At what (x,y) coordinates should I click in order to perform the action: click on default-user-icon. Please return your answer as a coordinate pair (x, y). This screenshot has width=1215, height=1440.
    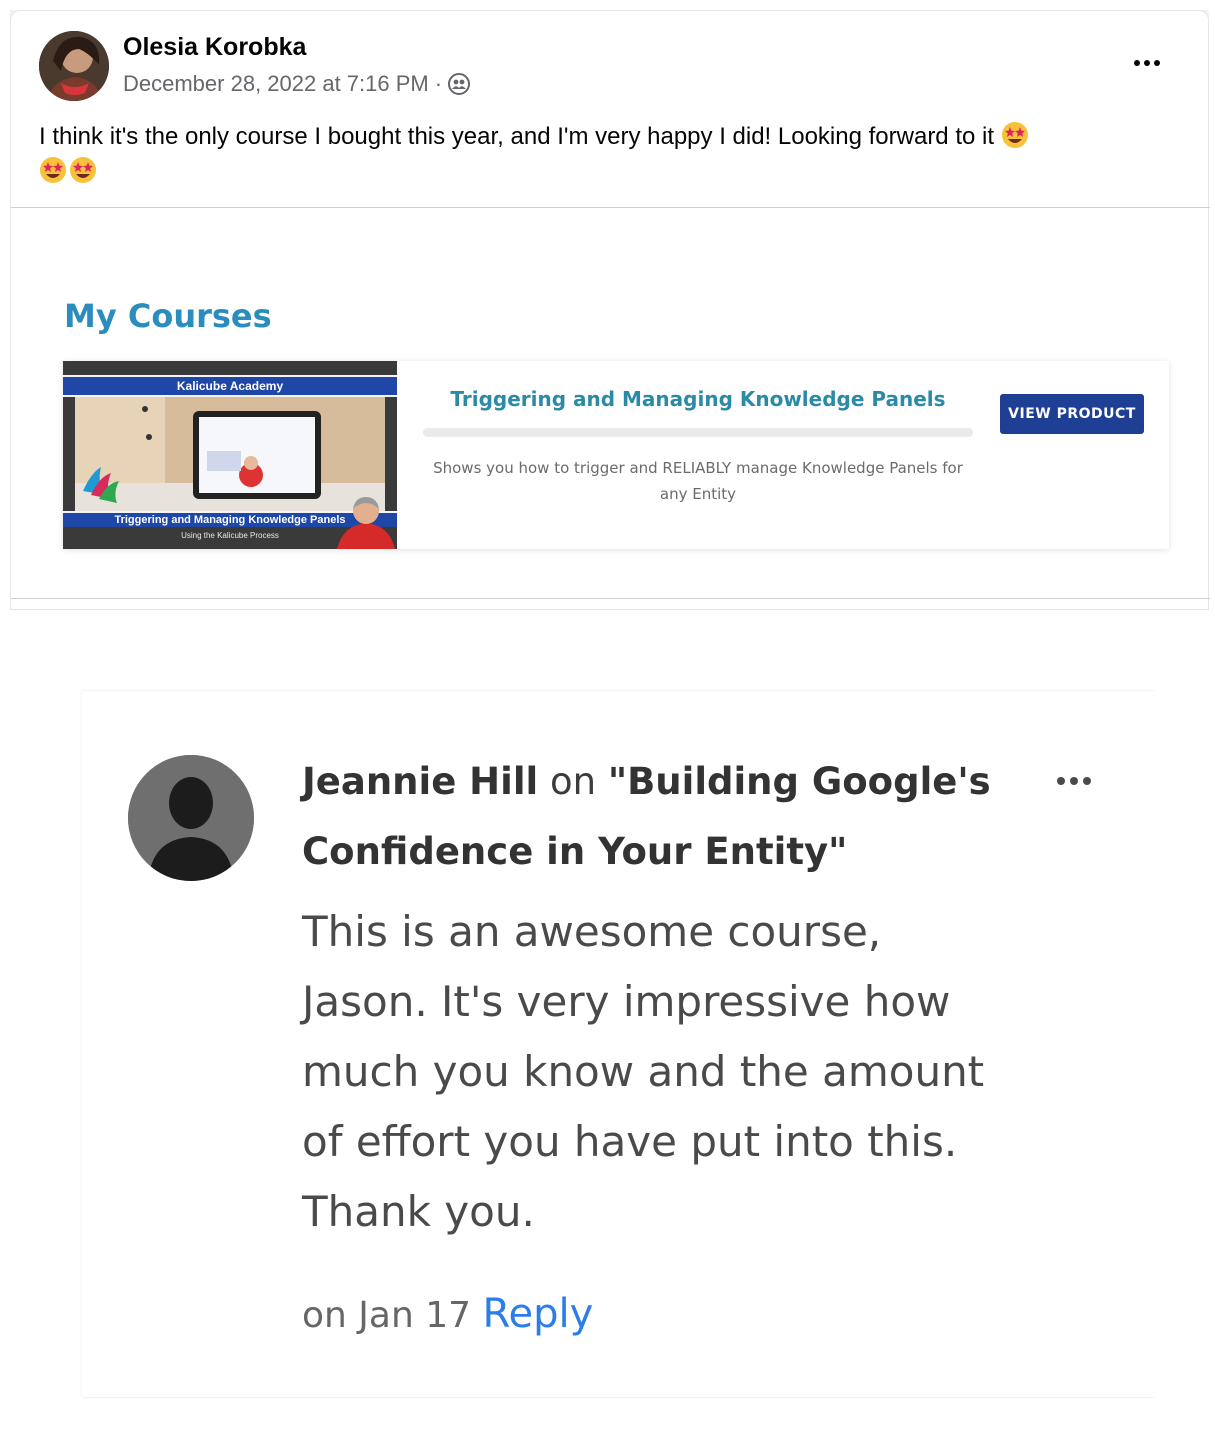
    Looking at the image, I should click on (191, 818).